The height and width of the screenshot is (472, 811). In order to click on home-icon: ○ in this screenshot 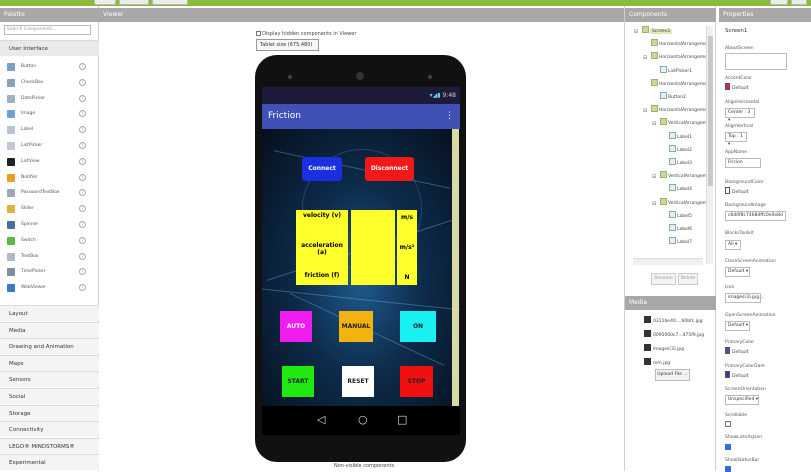, I will do `click(363, 419)`.